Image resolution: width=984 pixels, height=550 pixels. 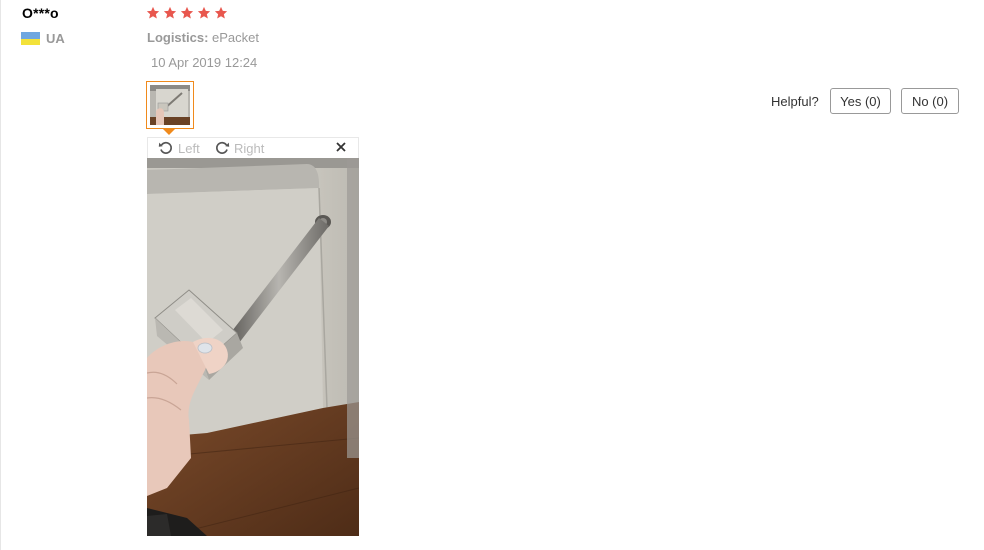 I want to click on thumbnail-pointer, so click(x=169, y=132).